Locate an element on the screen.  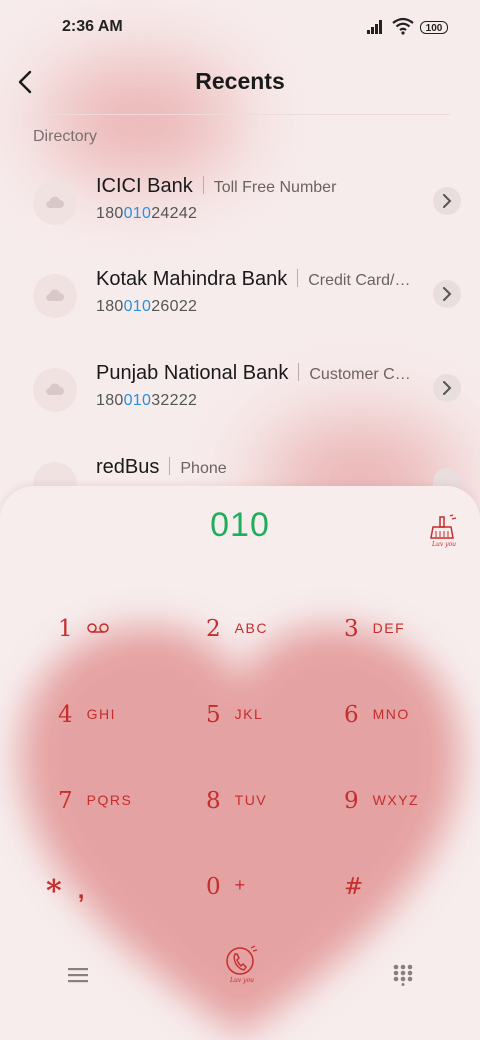
key-letters: WXYZ is located at coordinates (396, 800).